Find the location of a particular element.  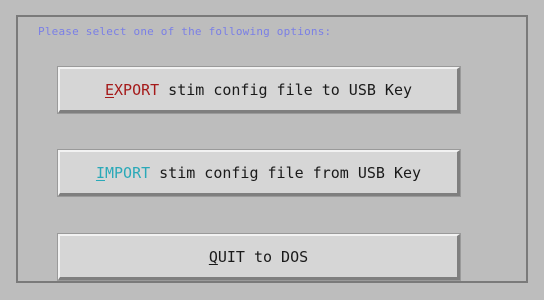

quit-button: QUIT to DOS is located at coordinates (259, 257).